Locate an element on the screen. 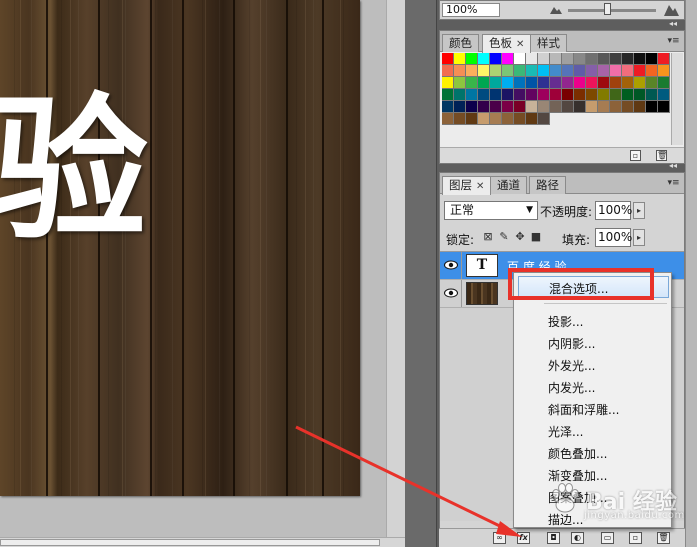 The image size is (697, 547). lock-position-icon: ✥ is located at coordinates (520, 237).